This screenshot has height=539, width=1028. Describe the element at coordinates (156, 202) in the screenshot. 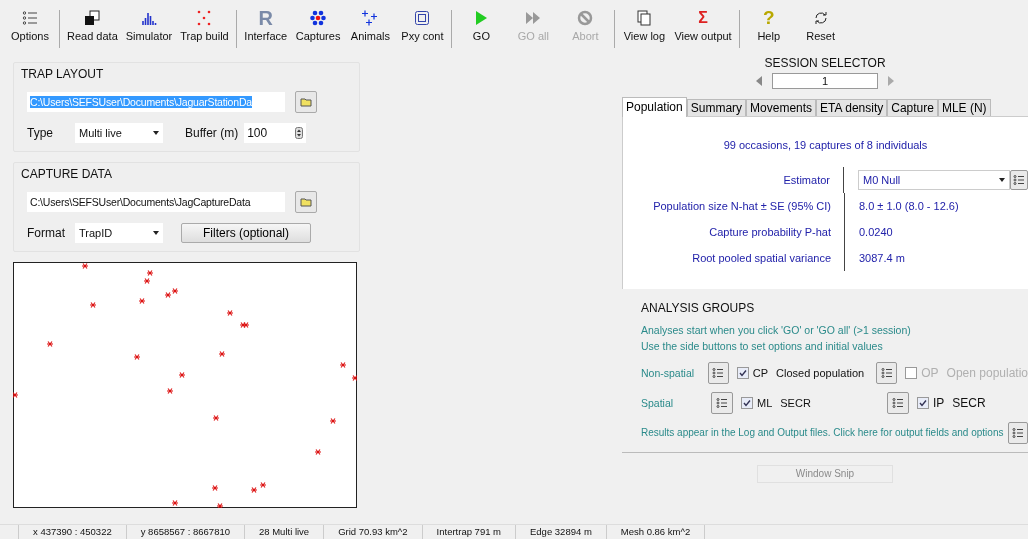

I see `file-path-field: C:\Users\SEFSUser\Documents\JagCaptureData` at that location.